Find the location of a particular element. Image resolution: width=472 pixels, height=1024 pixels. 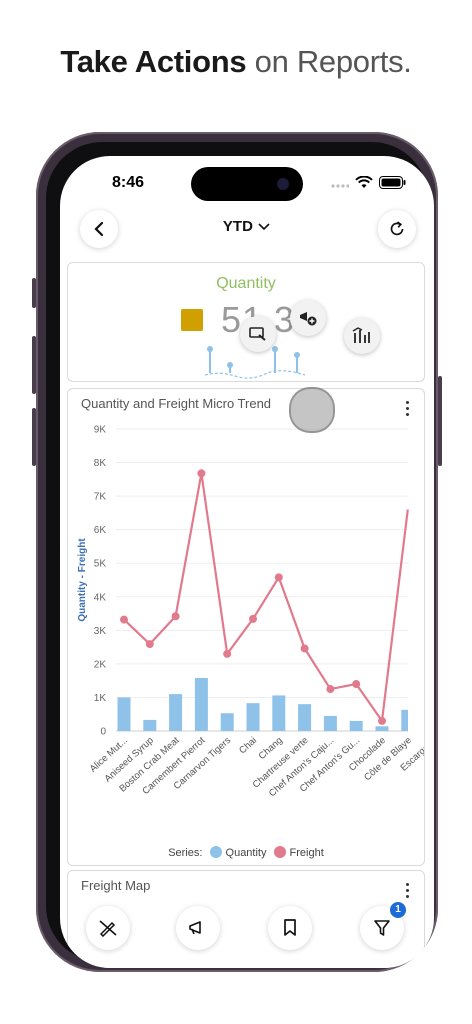

filter-button: 1 is located at coordinates (383, 926).